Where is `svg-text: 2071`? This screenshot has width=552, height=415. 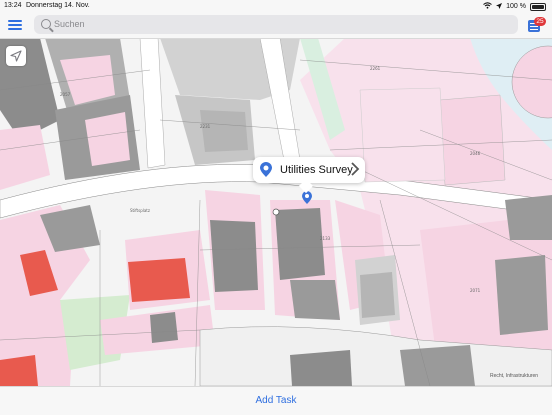 svg-text: 2071 is located at coordinates (475, 290).